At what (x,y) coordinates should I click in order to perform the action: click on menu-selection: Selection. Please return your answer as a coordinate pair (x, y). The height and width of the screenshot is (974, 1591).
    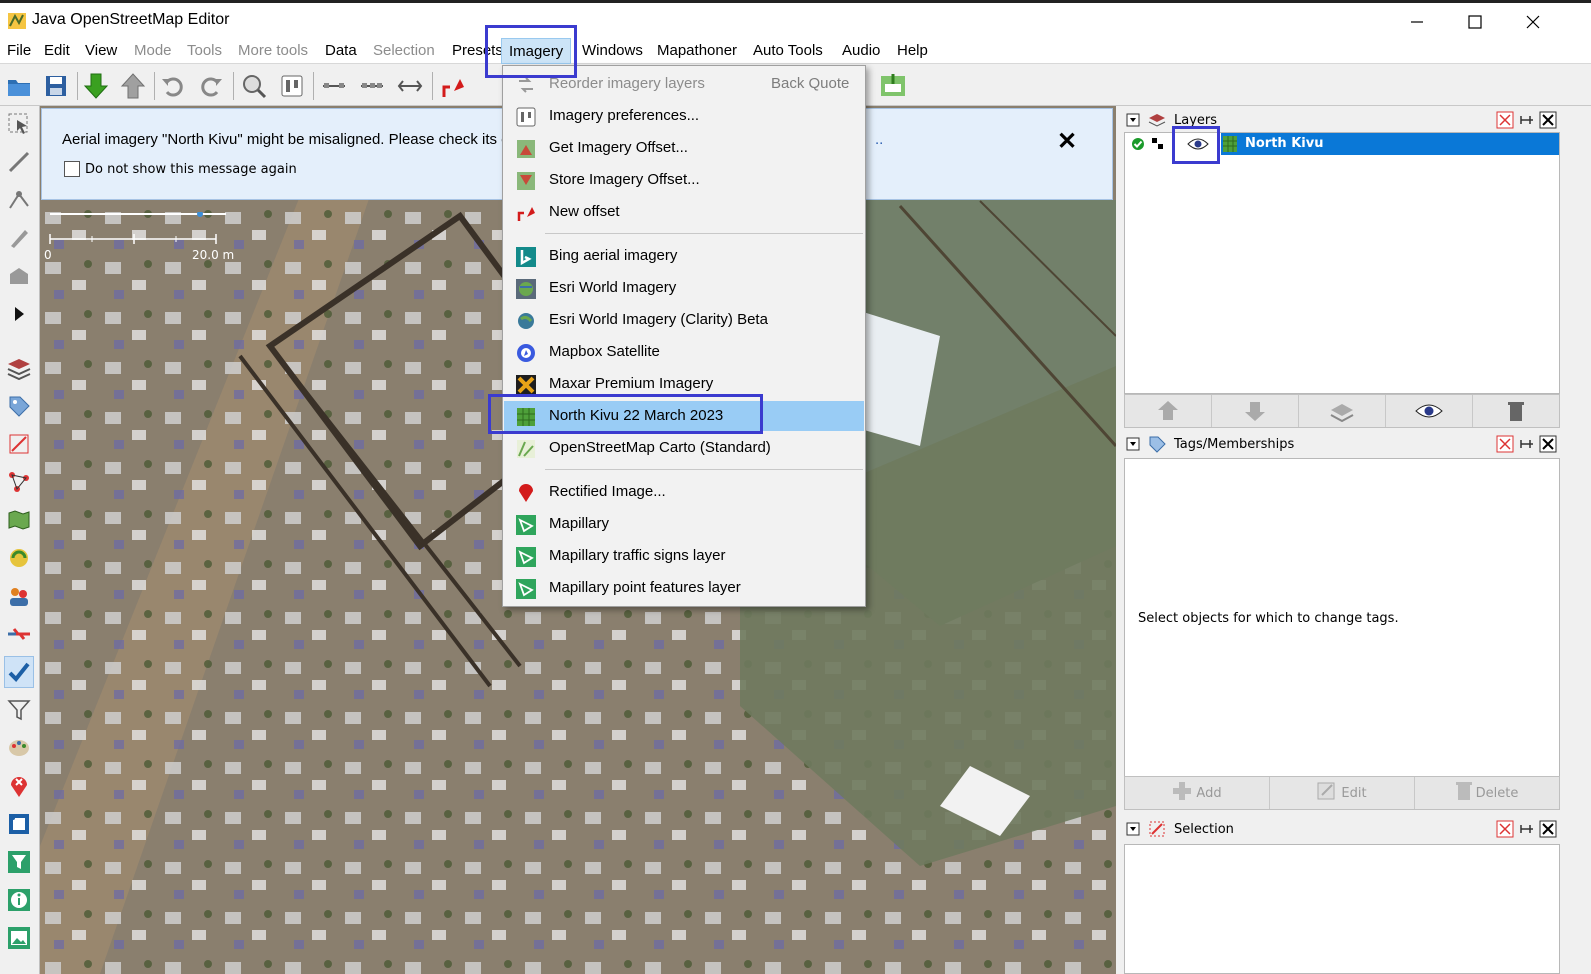
    Looking at the image, I should click on (404, 50).